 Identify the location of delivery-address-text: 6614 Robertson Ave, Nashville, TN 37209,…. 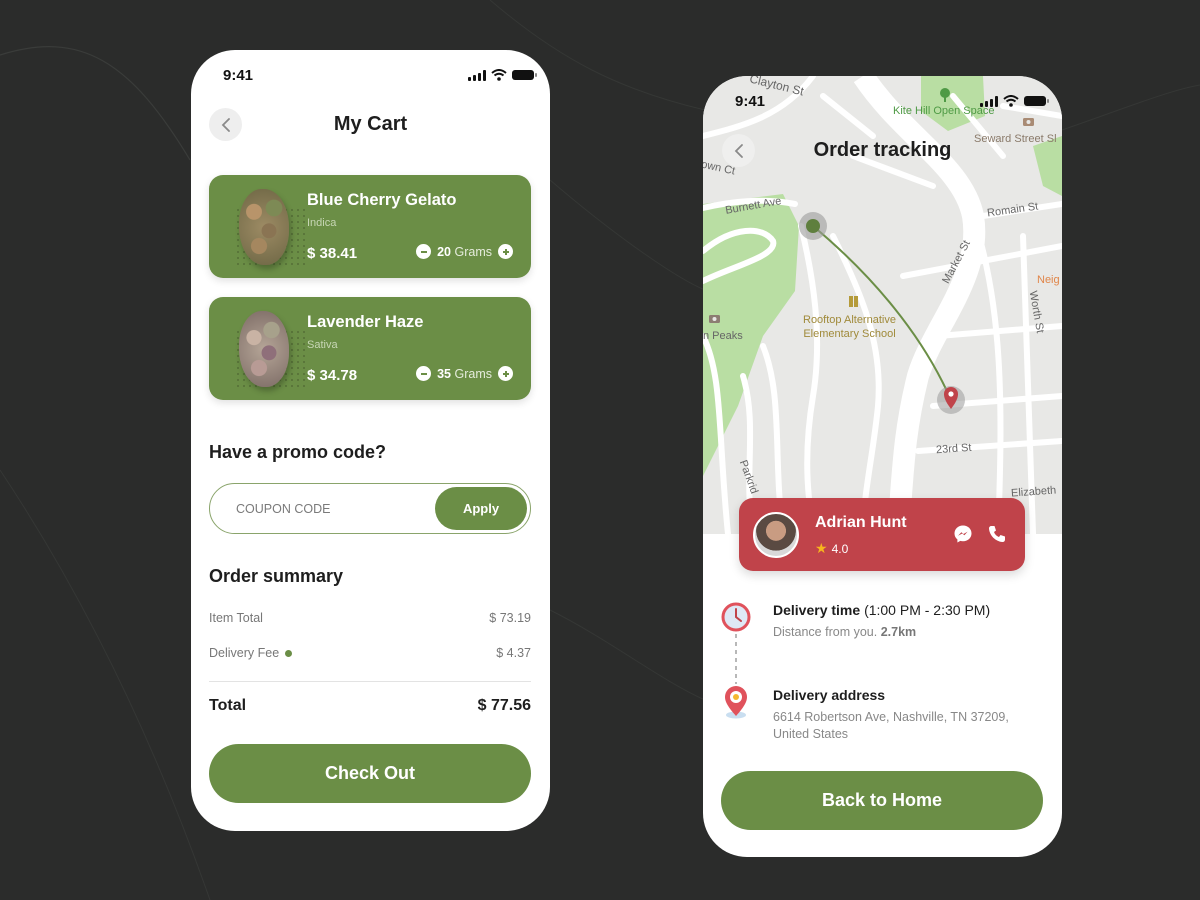
(891, 725).